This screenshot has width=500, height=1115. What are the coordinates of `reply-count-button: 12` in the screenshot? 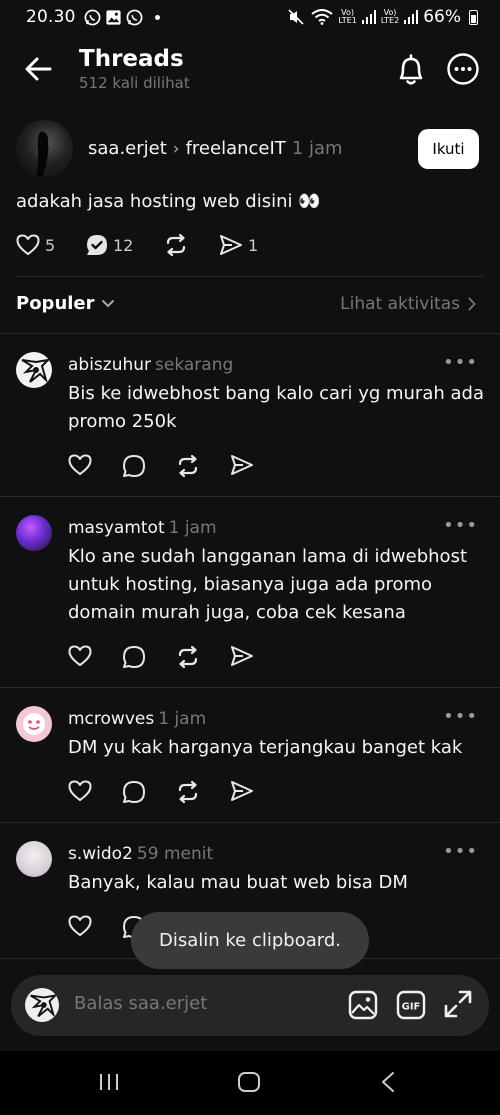 It's located at (125, 245).